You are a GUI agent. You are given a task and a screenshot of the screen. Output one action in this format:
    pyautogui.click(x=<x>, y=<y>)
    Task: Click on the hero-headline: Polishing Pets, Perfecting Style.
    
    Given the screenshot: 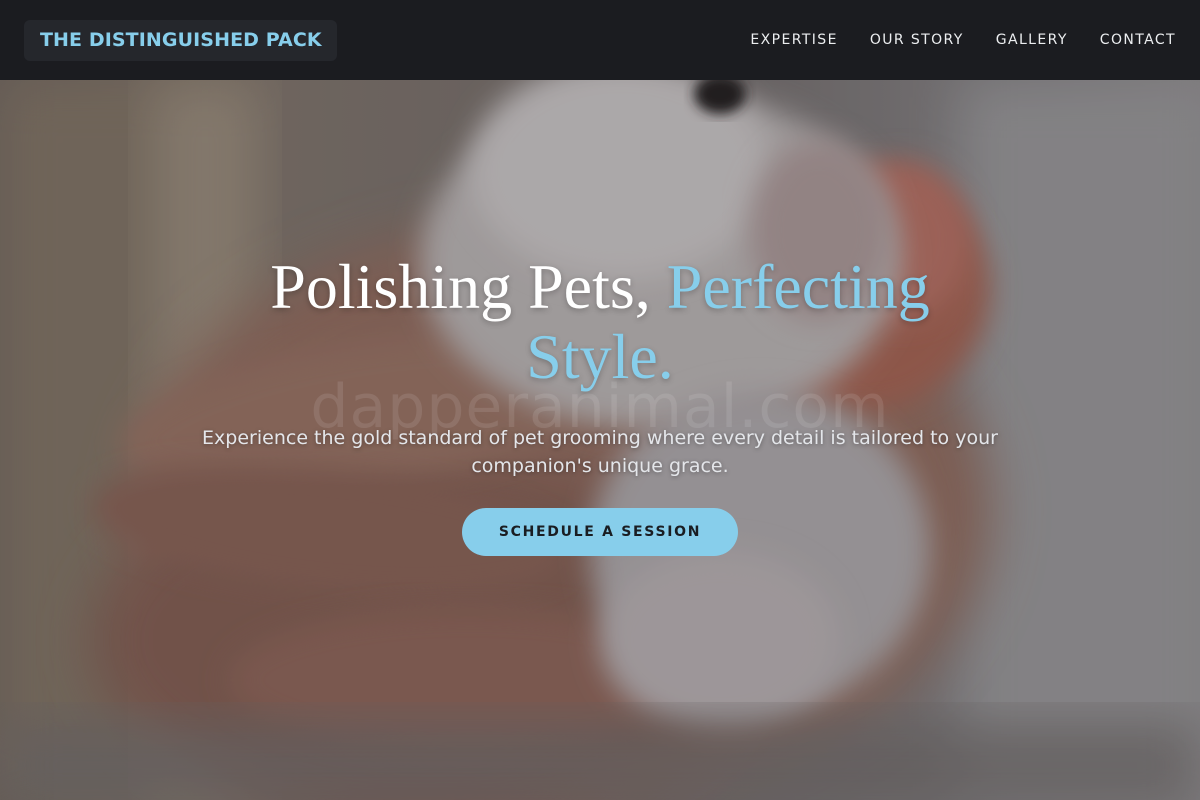 What is the action you would take?
    pyautogui.click(x=600, y=322)
    